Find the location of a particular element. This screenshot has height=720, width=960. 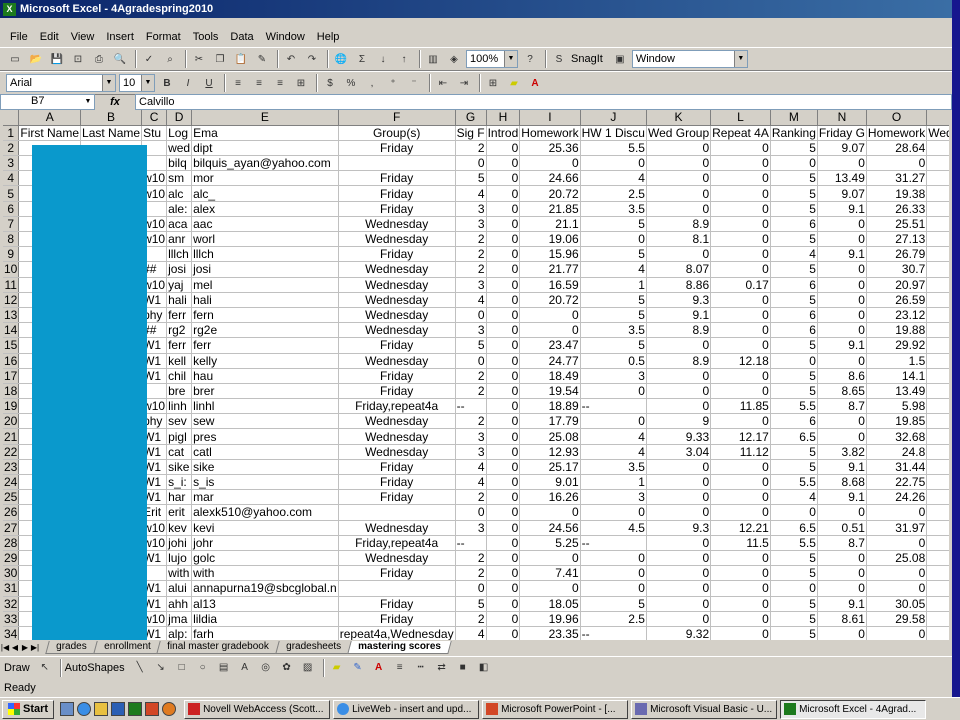

cell: al13 is located at coordinates (265, 604).